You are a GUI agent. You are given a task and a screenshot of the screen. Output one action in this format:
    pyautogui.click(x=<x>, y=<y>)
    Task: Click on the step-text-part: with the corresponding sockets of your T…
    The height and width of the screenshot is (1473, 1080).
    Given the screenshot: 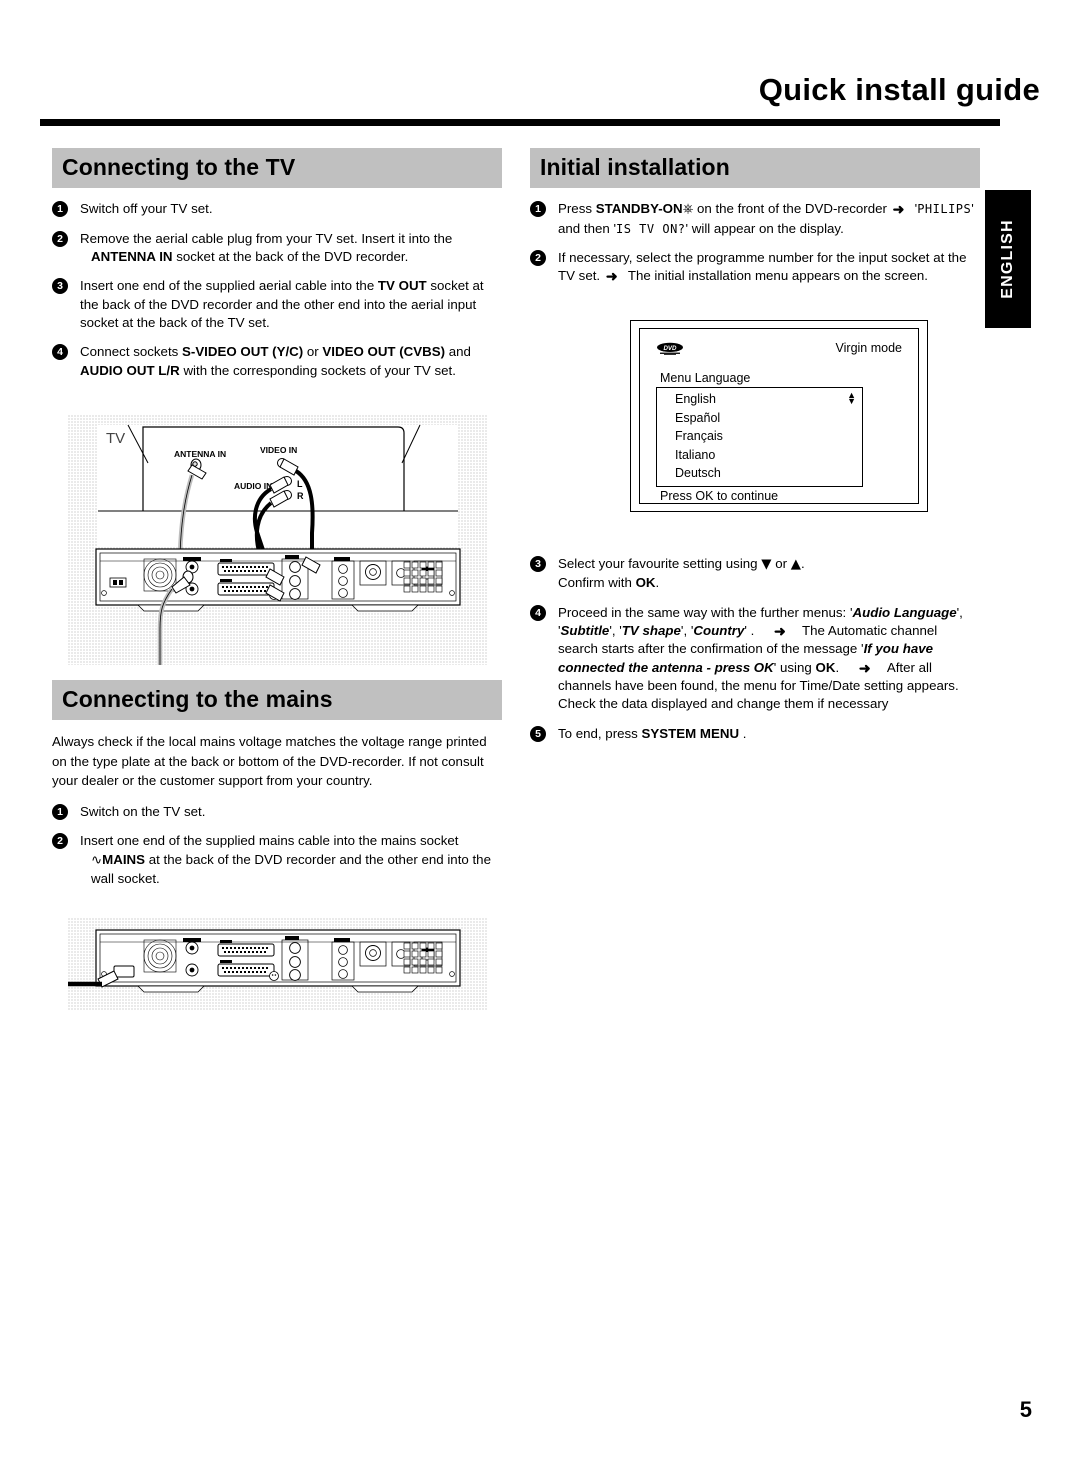 What is the action you would take?
    pyautogui.click(x=319, y=370)
    